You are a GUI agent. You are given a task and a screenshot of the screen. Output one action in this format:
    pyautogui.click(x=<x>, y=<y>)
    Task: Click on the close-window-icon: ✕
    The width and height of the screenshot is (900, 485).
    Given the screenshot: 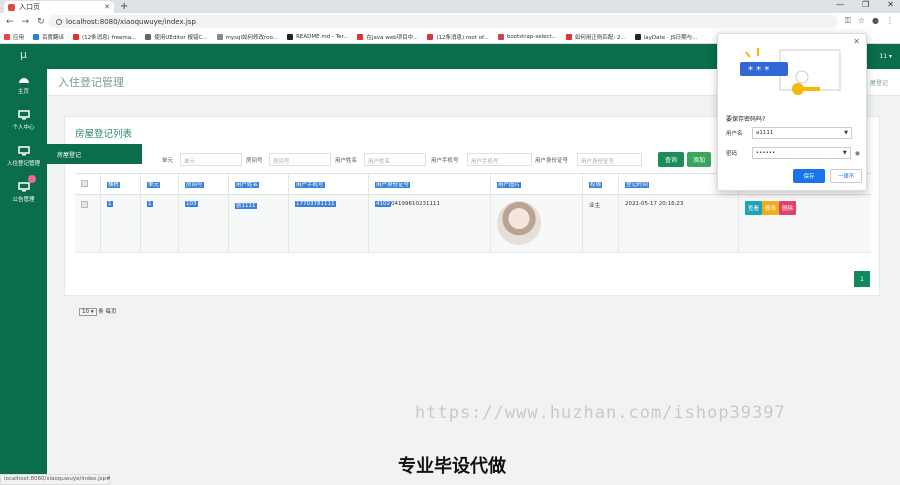 What is the action you would take?
    pyautogui.click(x=890, y=4)
    